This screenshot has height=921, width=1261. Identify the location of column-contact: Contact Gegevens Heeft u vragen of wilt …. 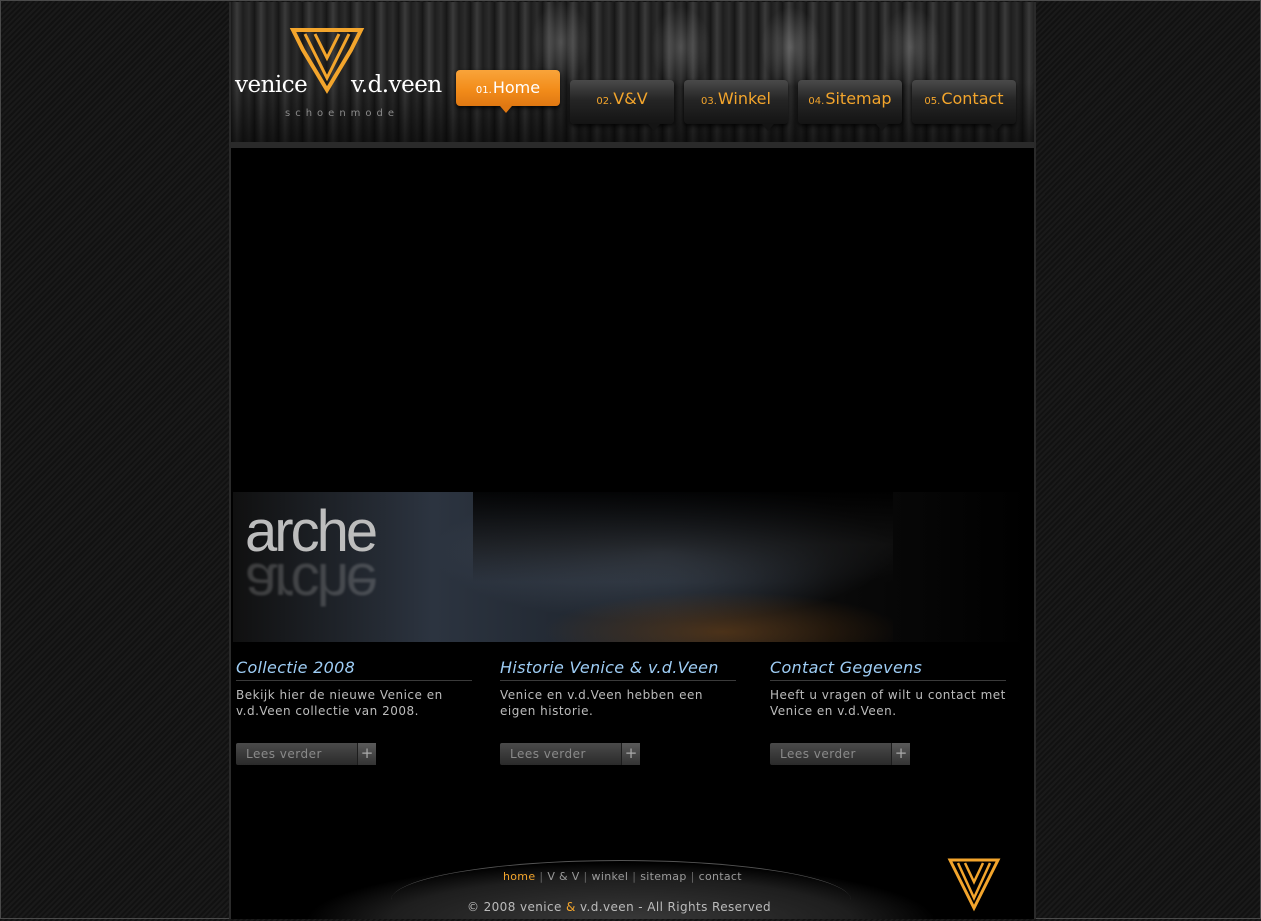
(888, 711).